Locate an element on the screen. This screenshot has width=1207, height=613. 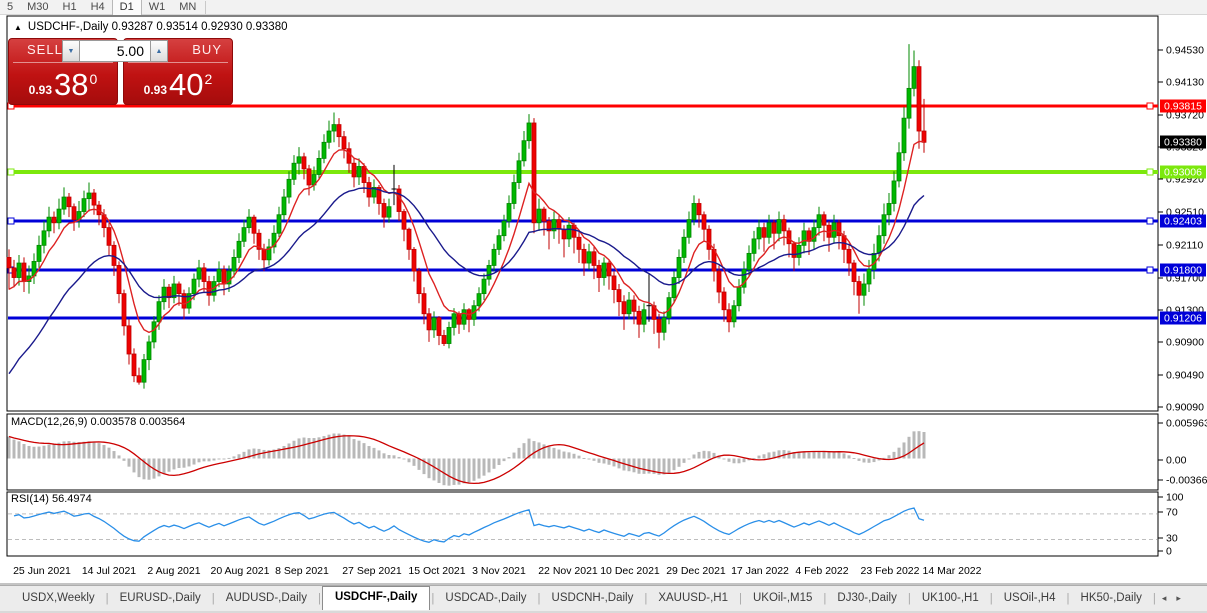
date-label: 25 Jun 2021 is located at coordinates (42, 571).